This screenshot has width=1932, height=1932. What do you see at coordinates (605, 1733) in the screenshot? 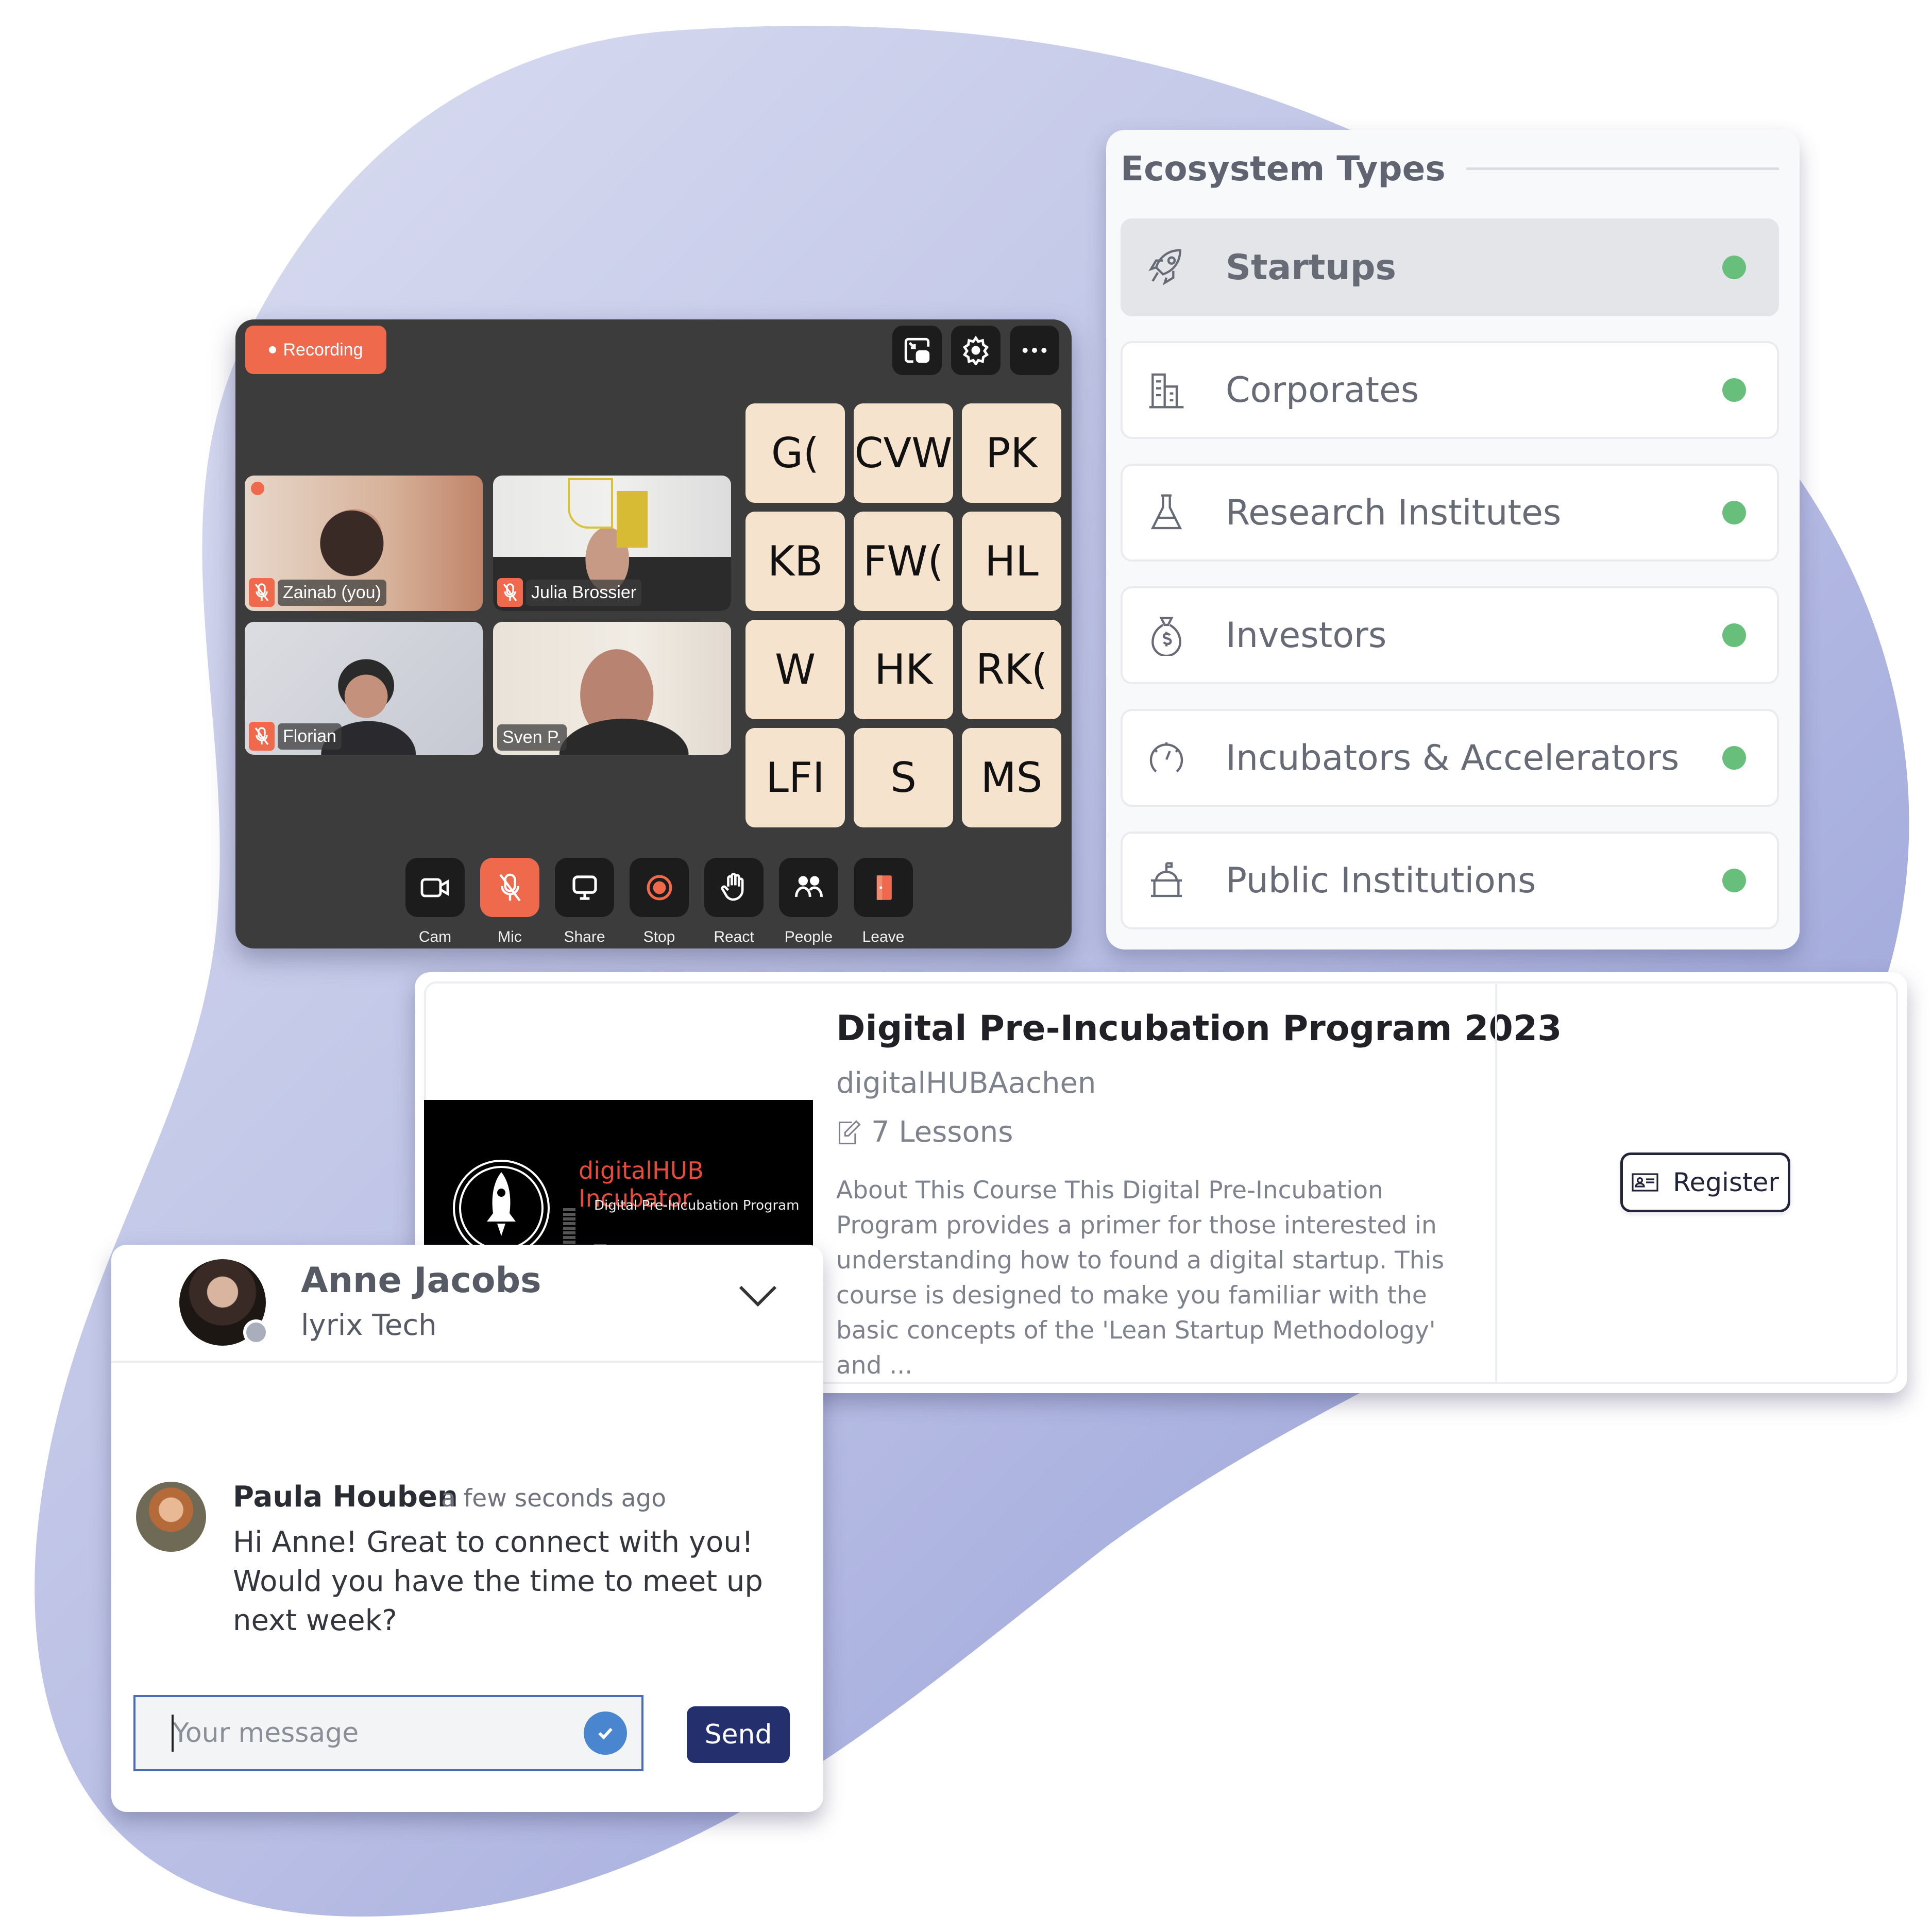
I see `check-icon` at bounding box center [605, 1733].